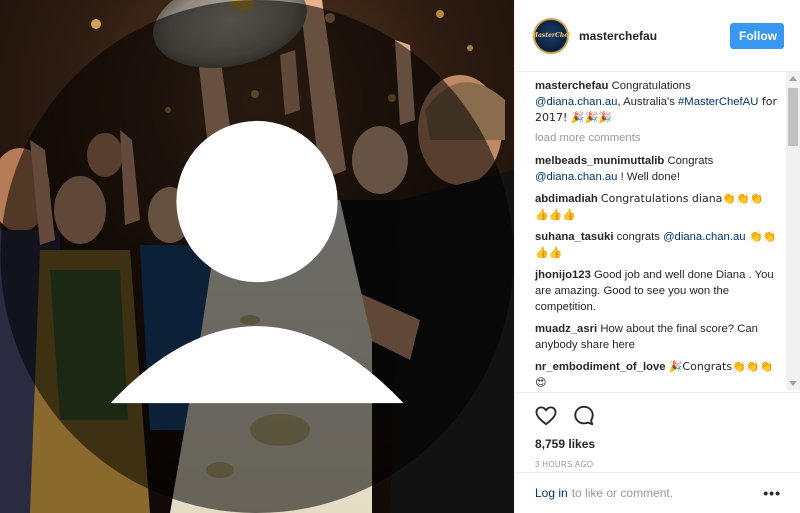  Describe the element at coordinates (566, 329) in the screenshot. I see `comment-username: muadz_asri` at that location.